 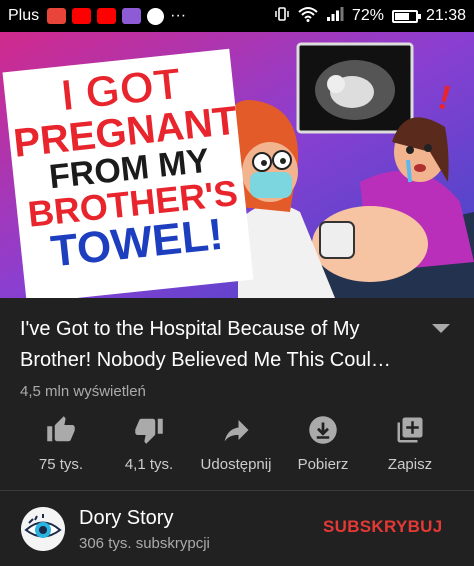 I want to click on notification-app-icon, so click(x=57, y=16).